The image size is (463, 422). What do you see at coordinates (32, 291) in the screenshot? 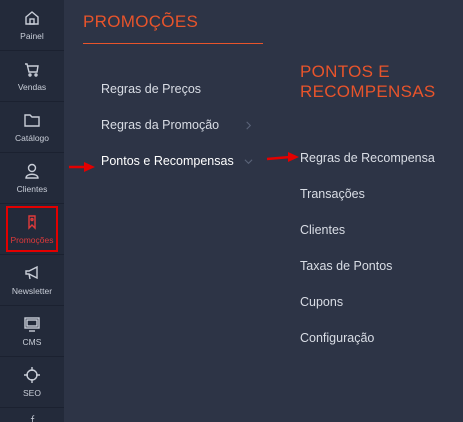
I see `sidebar-item-label: Newsletter` at bounding box center [32, 291].